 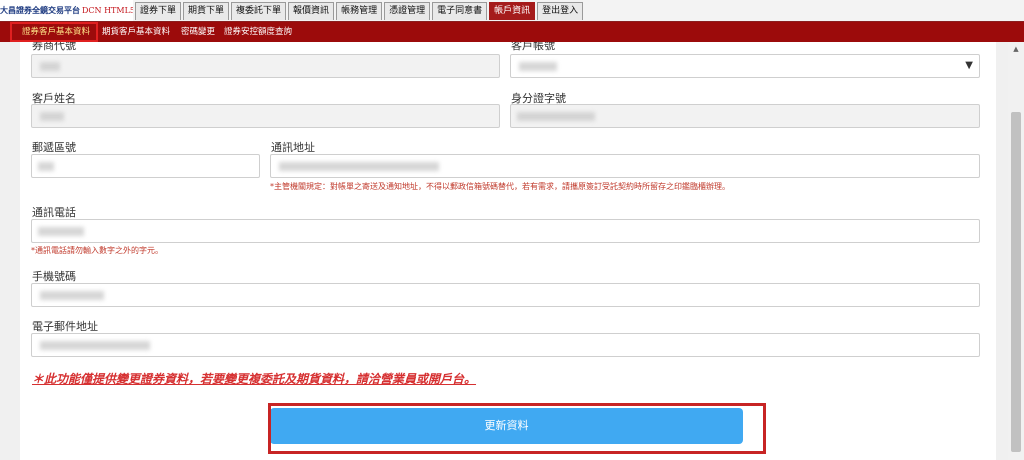 I want to click on subnav-futures-customer-info: 期貨客戶基本資料, so click(x=136, y=32).